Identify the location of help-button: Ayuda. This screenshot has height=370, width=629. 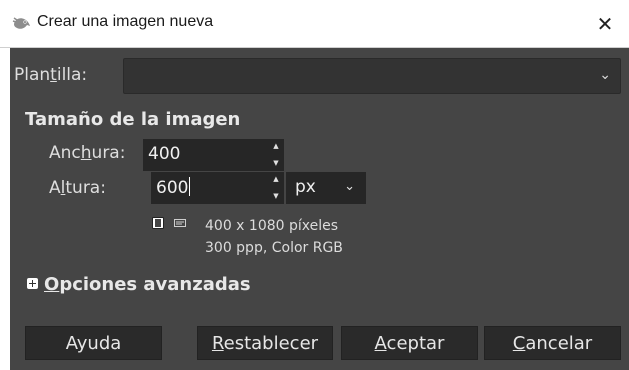
(93, 343).